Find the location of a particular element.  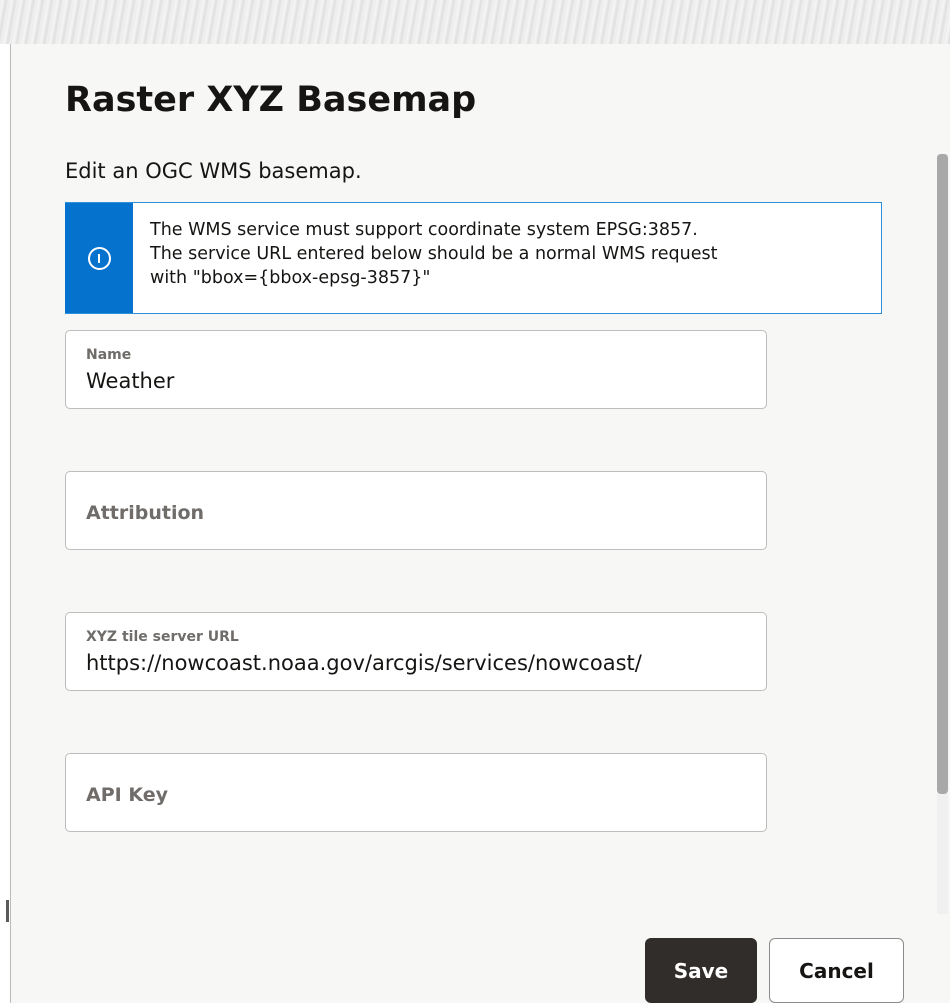

attribution-field: Attribution is located at coordinates (416, 510).